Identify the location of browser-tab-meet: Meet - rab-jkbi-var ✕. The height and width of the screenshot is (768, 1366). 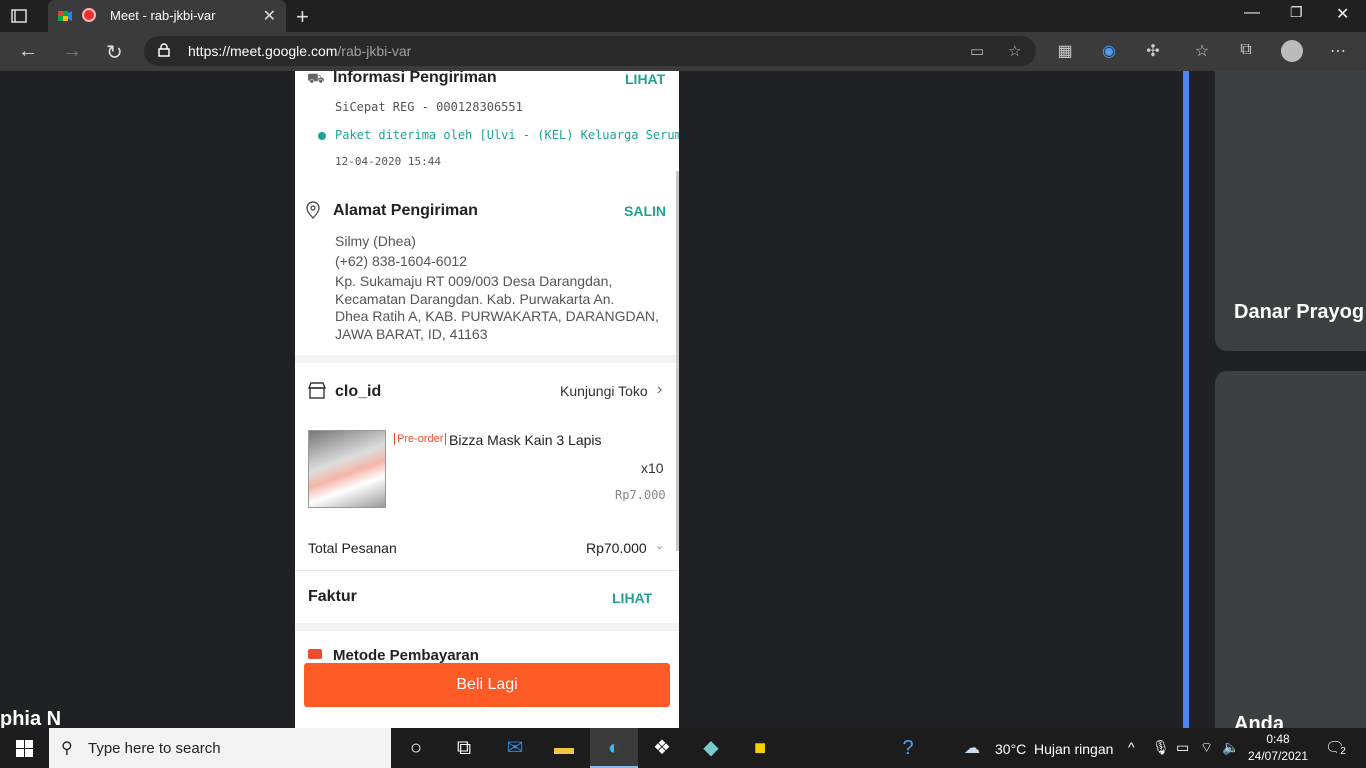
(167, 16).